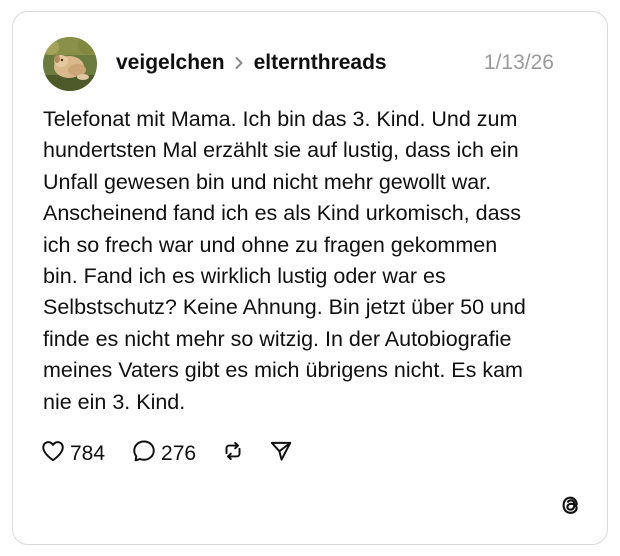 The width and height of the screenshot is (620, 556). I want to click on paper-plane-icon, so click(281, 454).